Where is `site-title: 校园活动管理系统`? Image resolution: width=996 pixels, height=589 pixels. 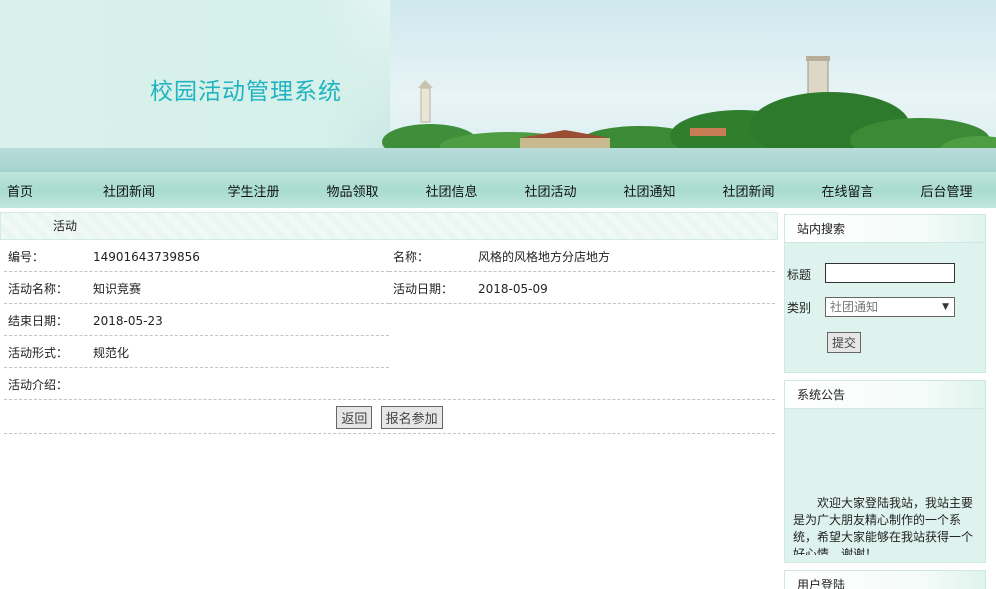
site-title: 校园活动管理系统 is located at coordinates (246, 92).